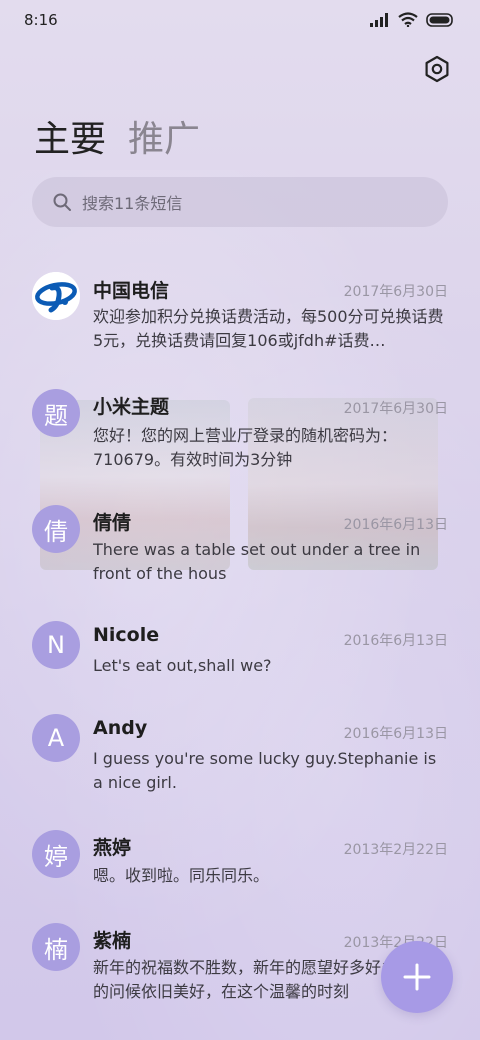 This screenshot has width=480, height=1040. I want to click on status-time: 8:16, so click(41, 20).